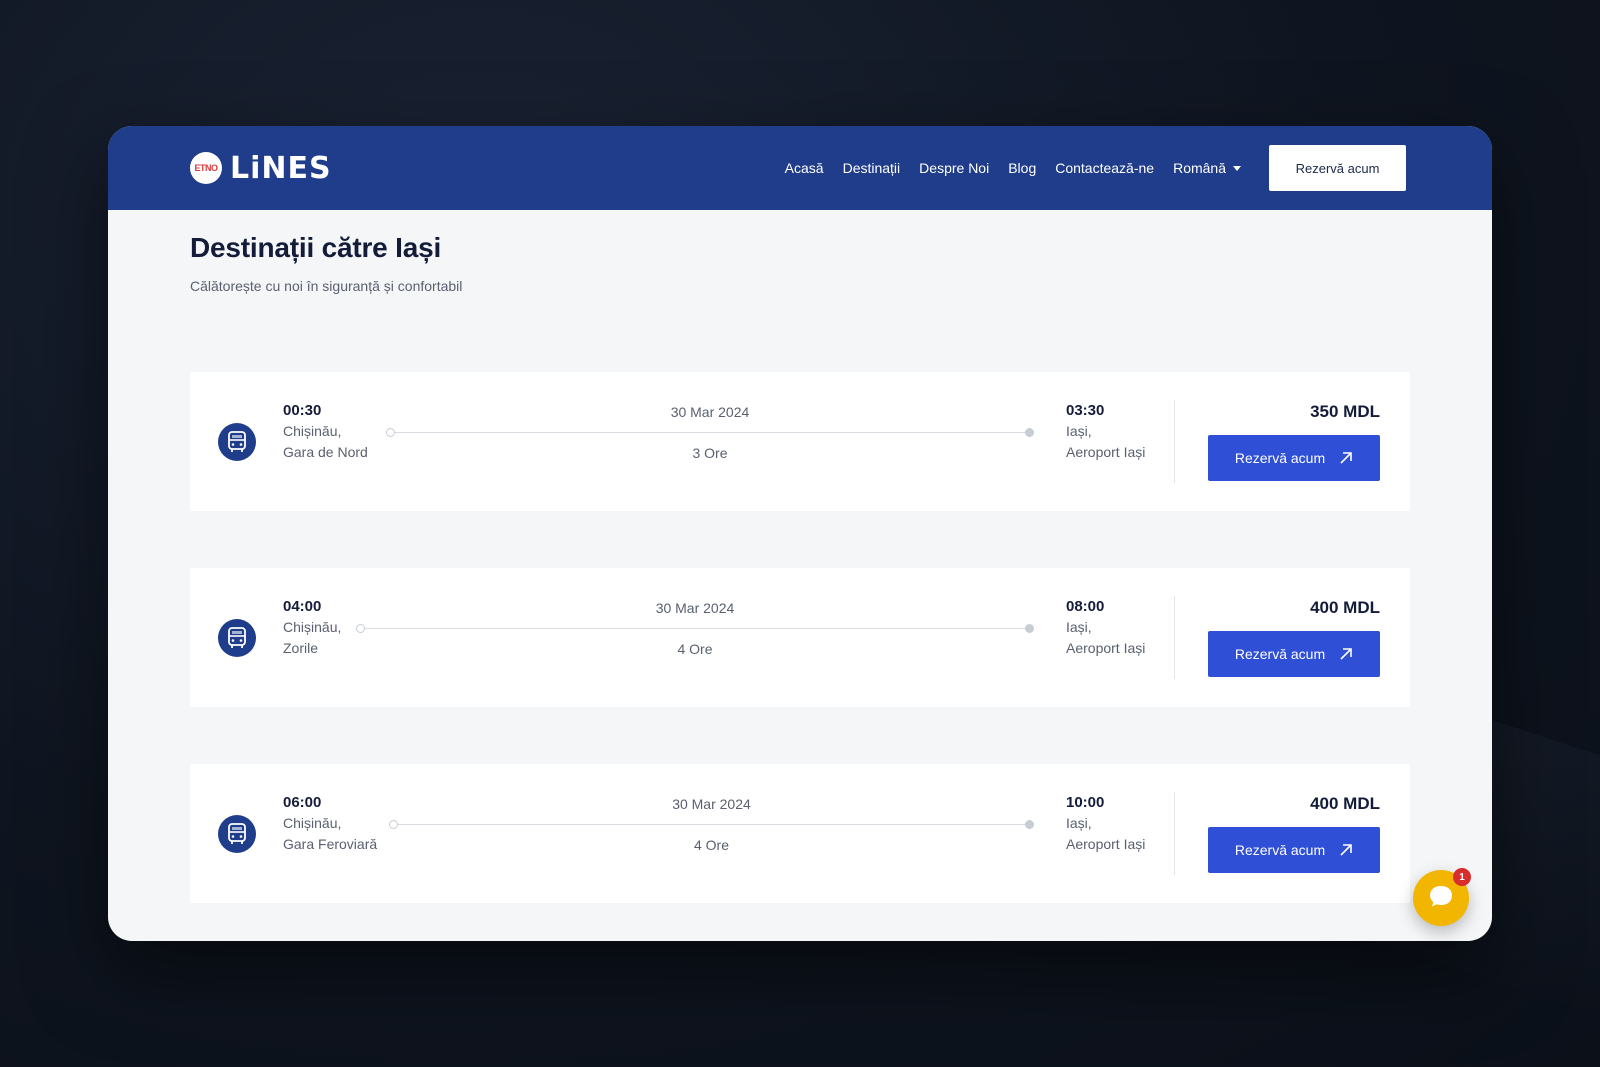  What do you see at coordinates (281, 168) in the screenshot?
I see `logo-text: LiNES` at bounding box center [281, 168].